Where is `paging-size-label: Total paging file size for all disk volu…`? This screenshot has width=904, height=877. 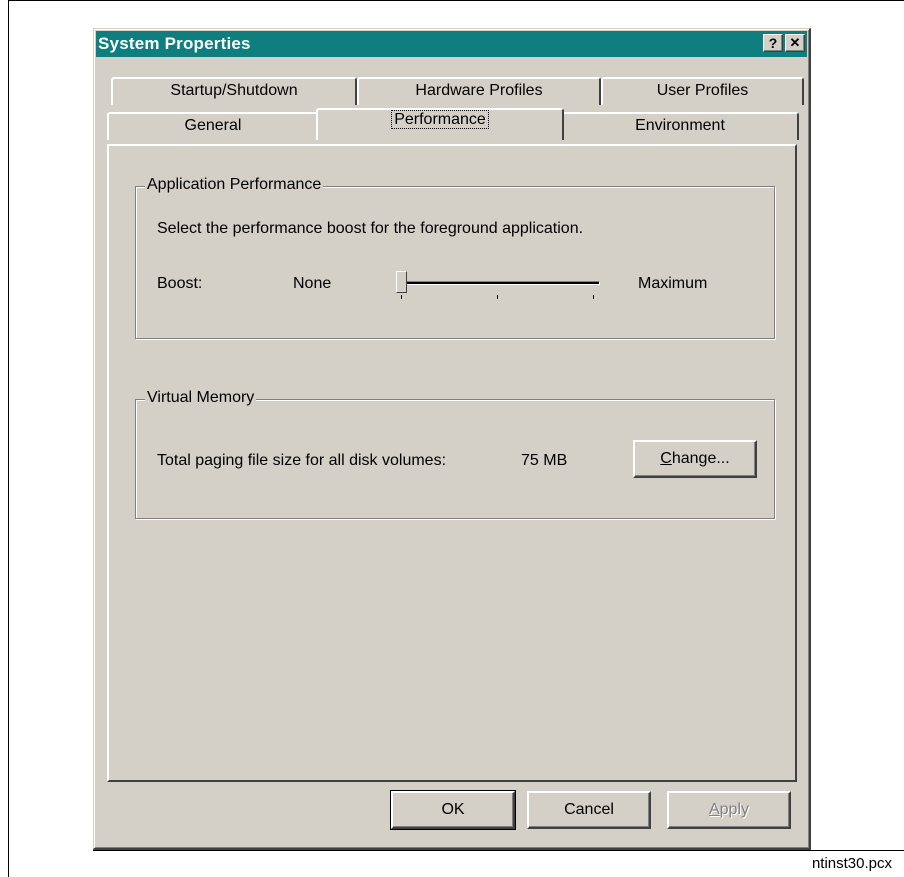 paging-size-label: Total paging file size for all disk volu… is located at coordinates (302, 460).